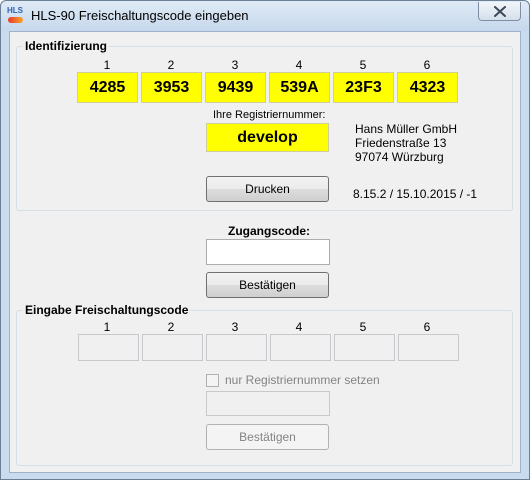 The height and width of the screenshot is (480, 530). What do you see at coordinates (299, 65) in the screenshot?
I see `id-column-4-label: 4` at bounding box center [299, 65].